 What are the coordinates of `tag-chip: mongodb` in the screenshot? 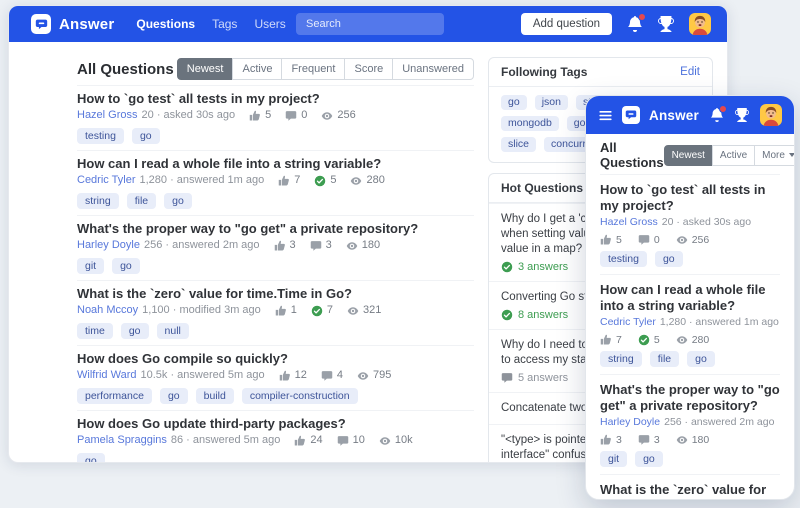 It's located at (530, 123).